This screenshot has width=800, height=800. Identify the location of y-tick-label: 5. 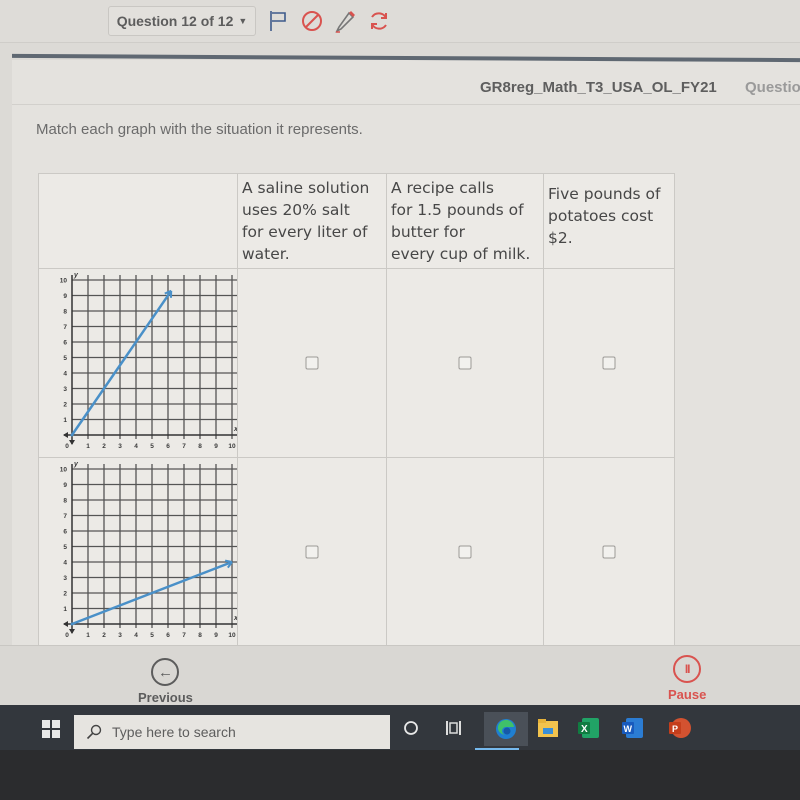
(65, 547).